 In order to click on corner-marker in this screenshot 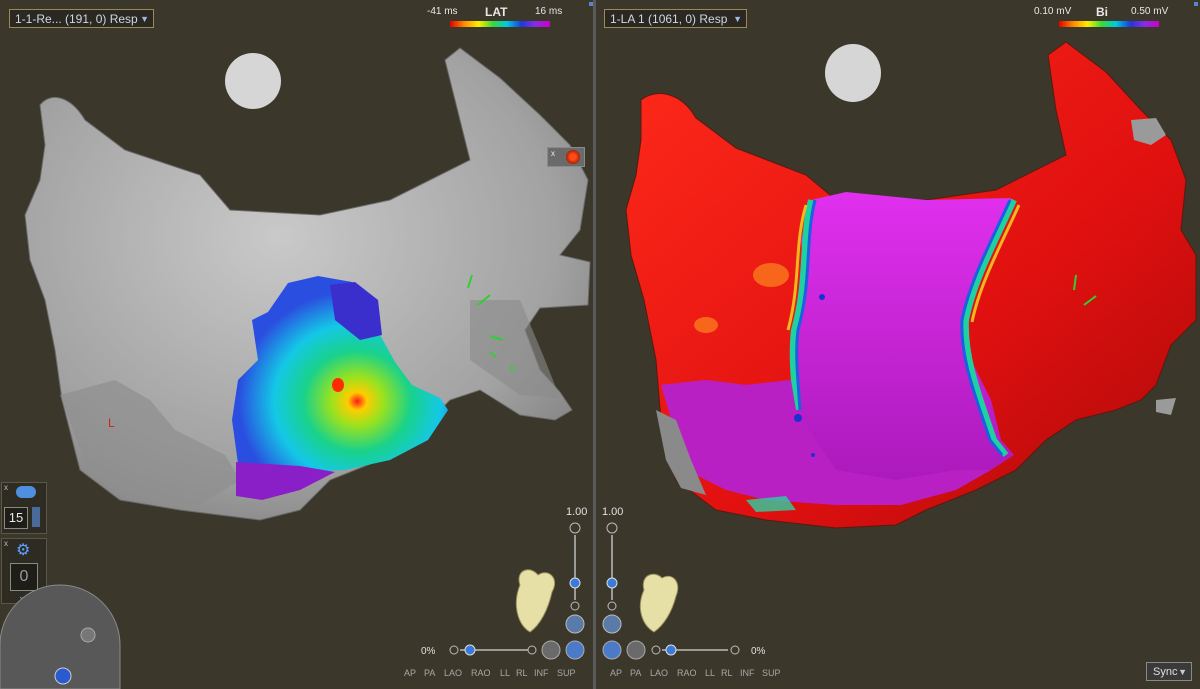, I will do `click(1196, 4)`.